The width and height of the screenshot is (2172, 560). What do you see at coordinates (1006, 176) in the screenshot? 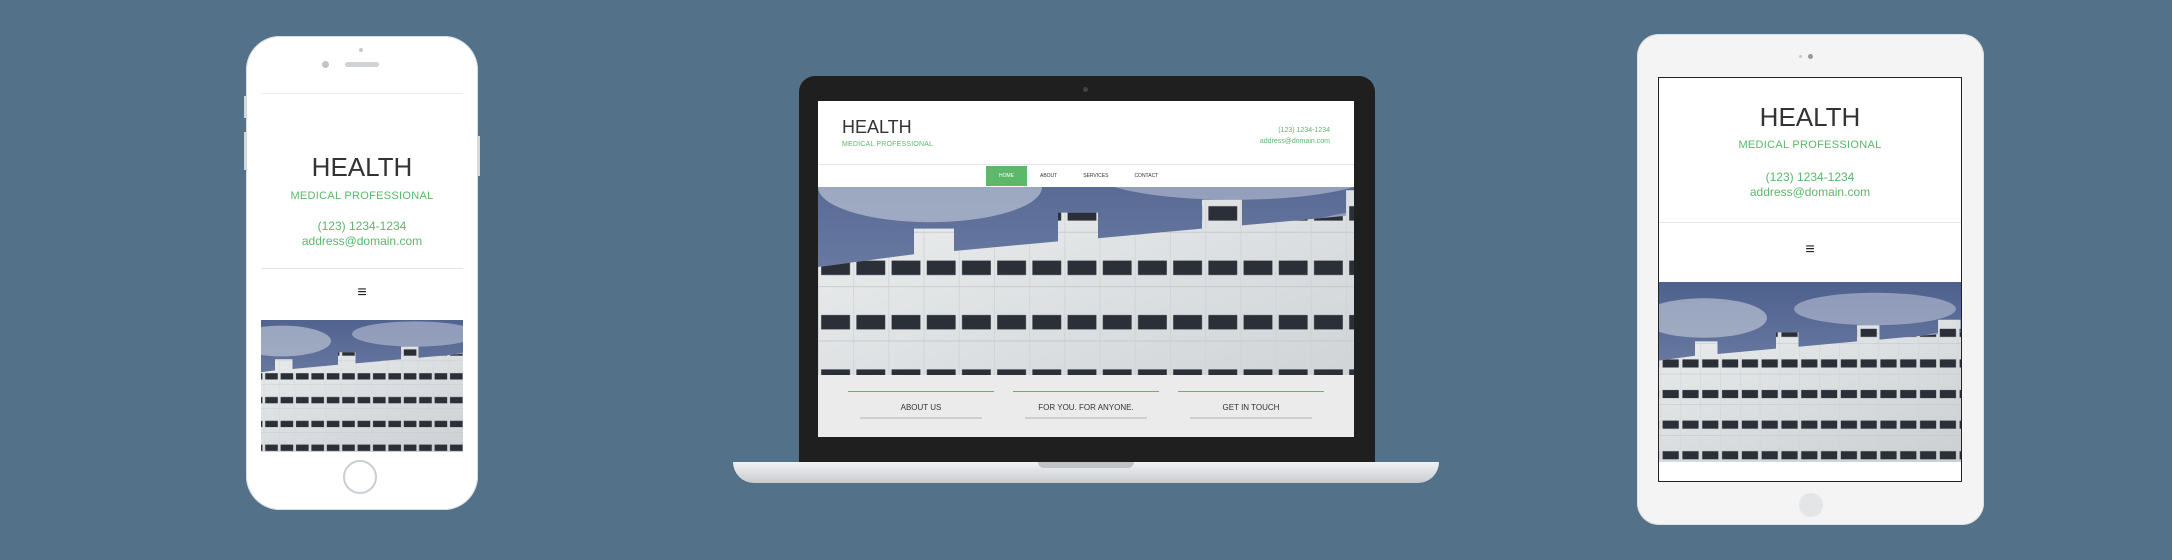
I see `nav-item-home: HOME` at bounding box center [1006, 176].